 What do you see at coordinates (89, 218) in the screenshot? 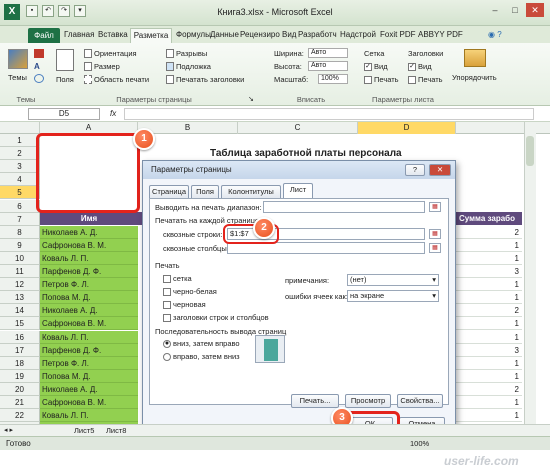
I see `name-column-header: Имя` at bounding box center [89, 218].